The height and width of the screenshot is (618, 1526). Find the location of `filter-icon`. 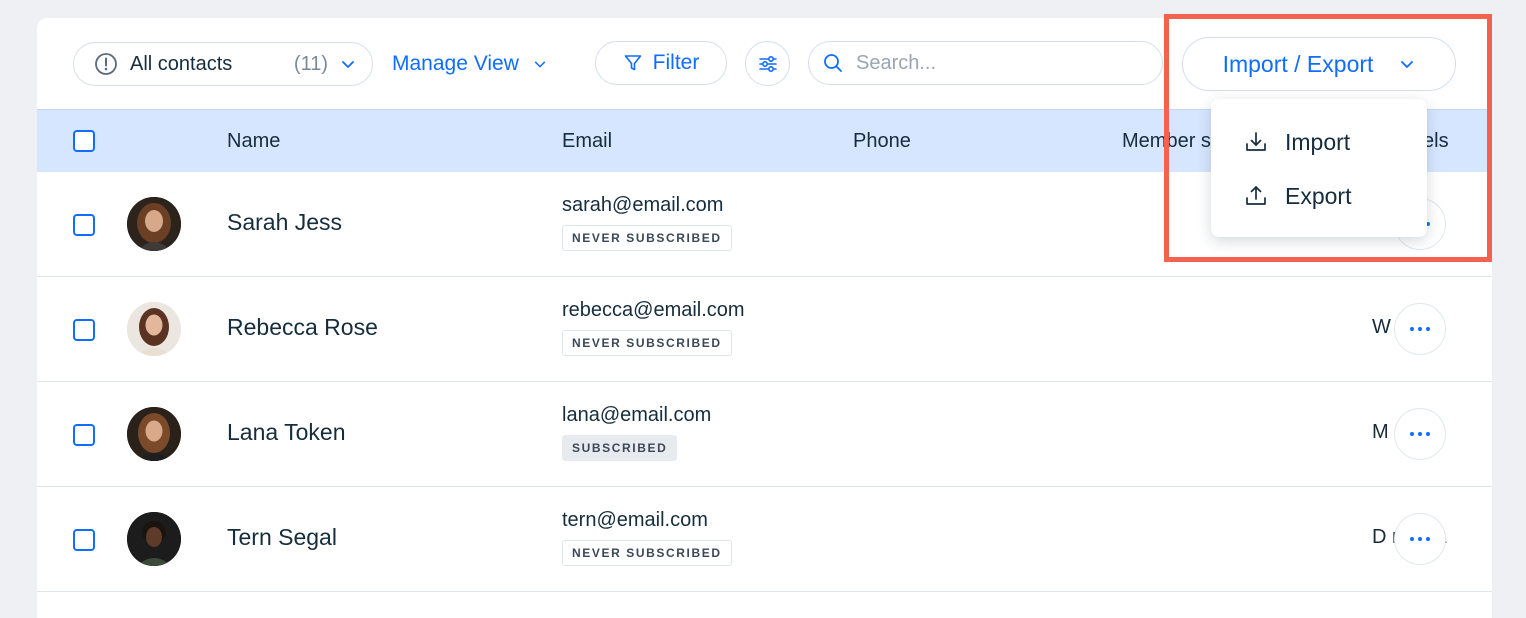

filter-icon is located at coordinates (632, 63).